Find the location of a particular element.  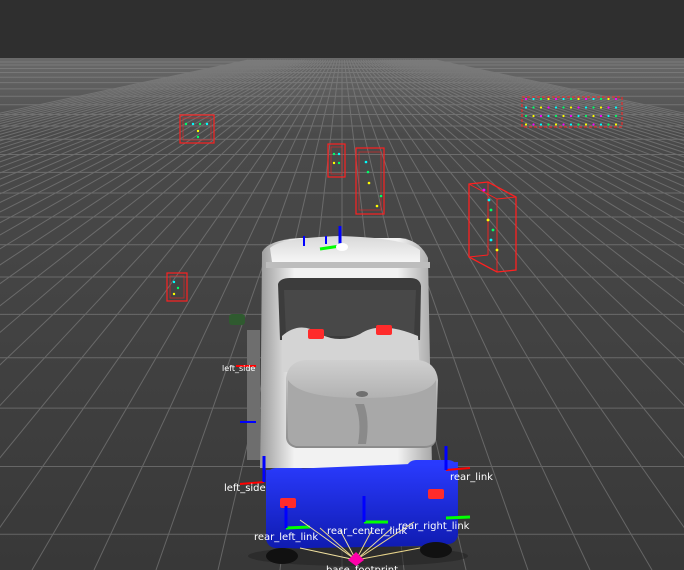

frame-label-rear-link: rear_link is located at coordinates (471, 477).